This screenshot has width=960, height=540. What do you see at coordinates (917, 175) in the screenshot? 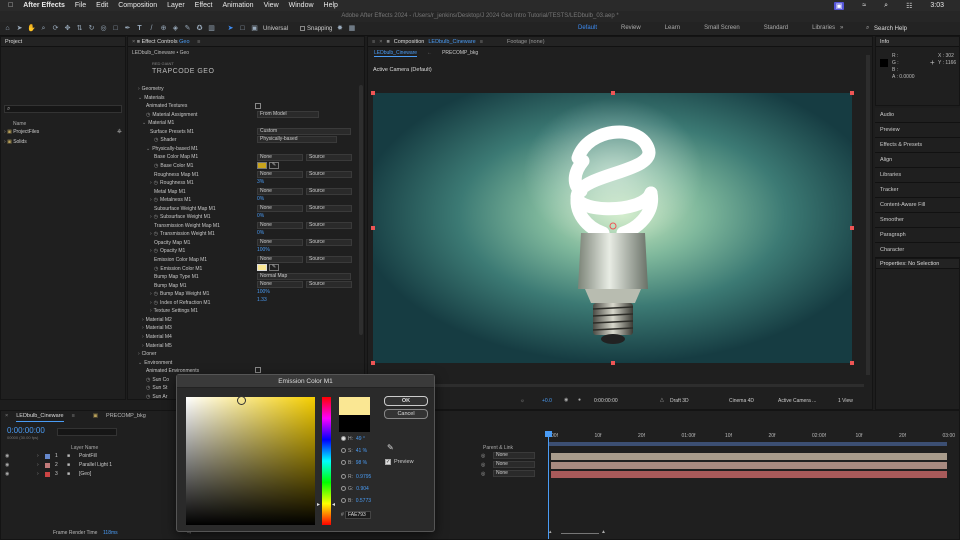
I see `right-panel-libraries: Libraries` at bounding box center [917, 175].